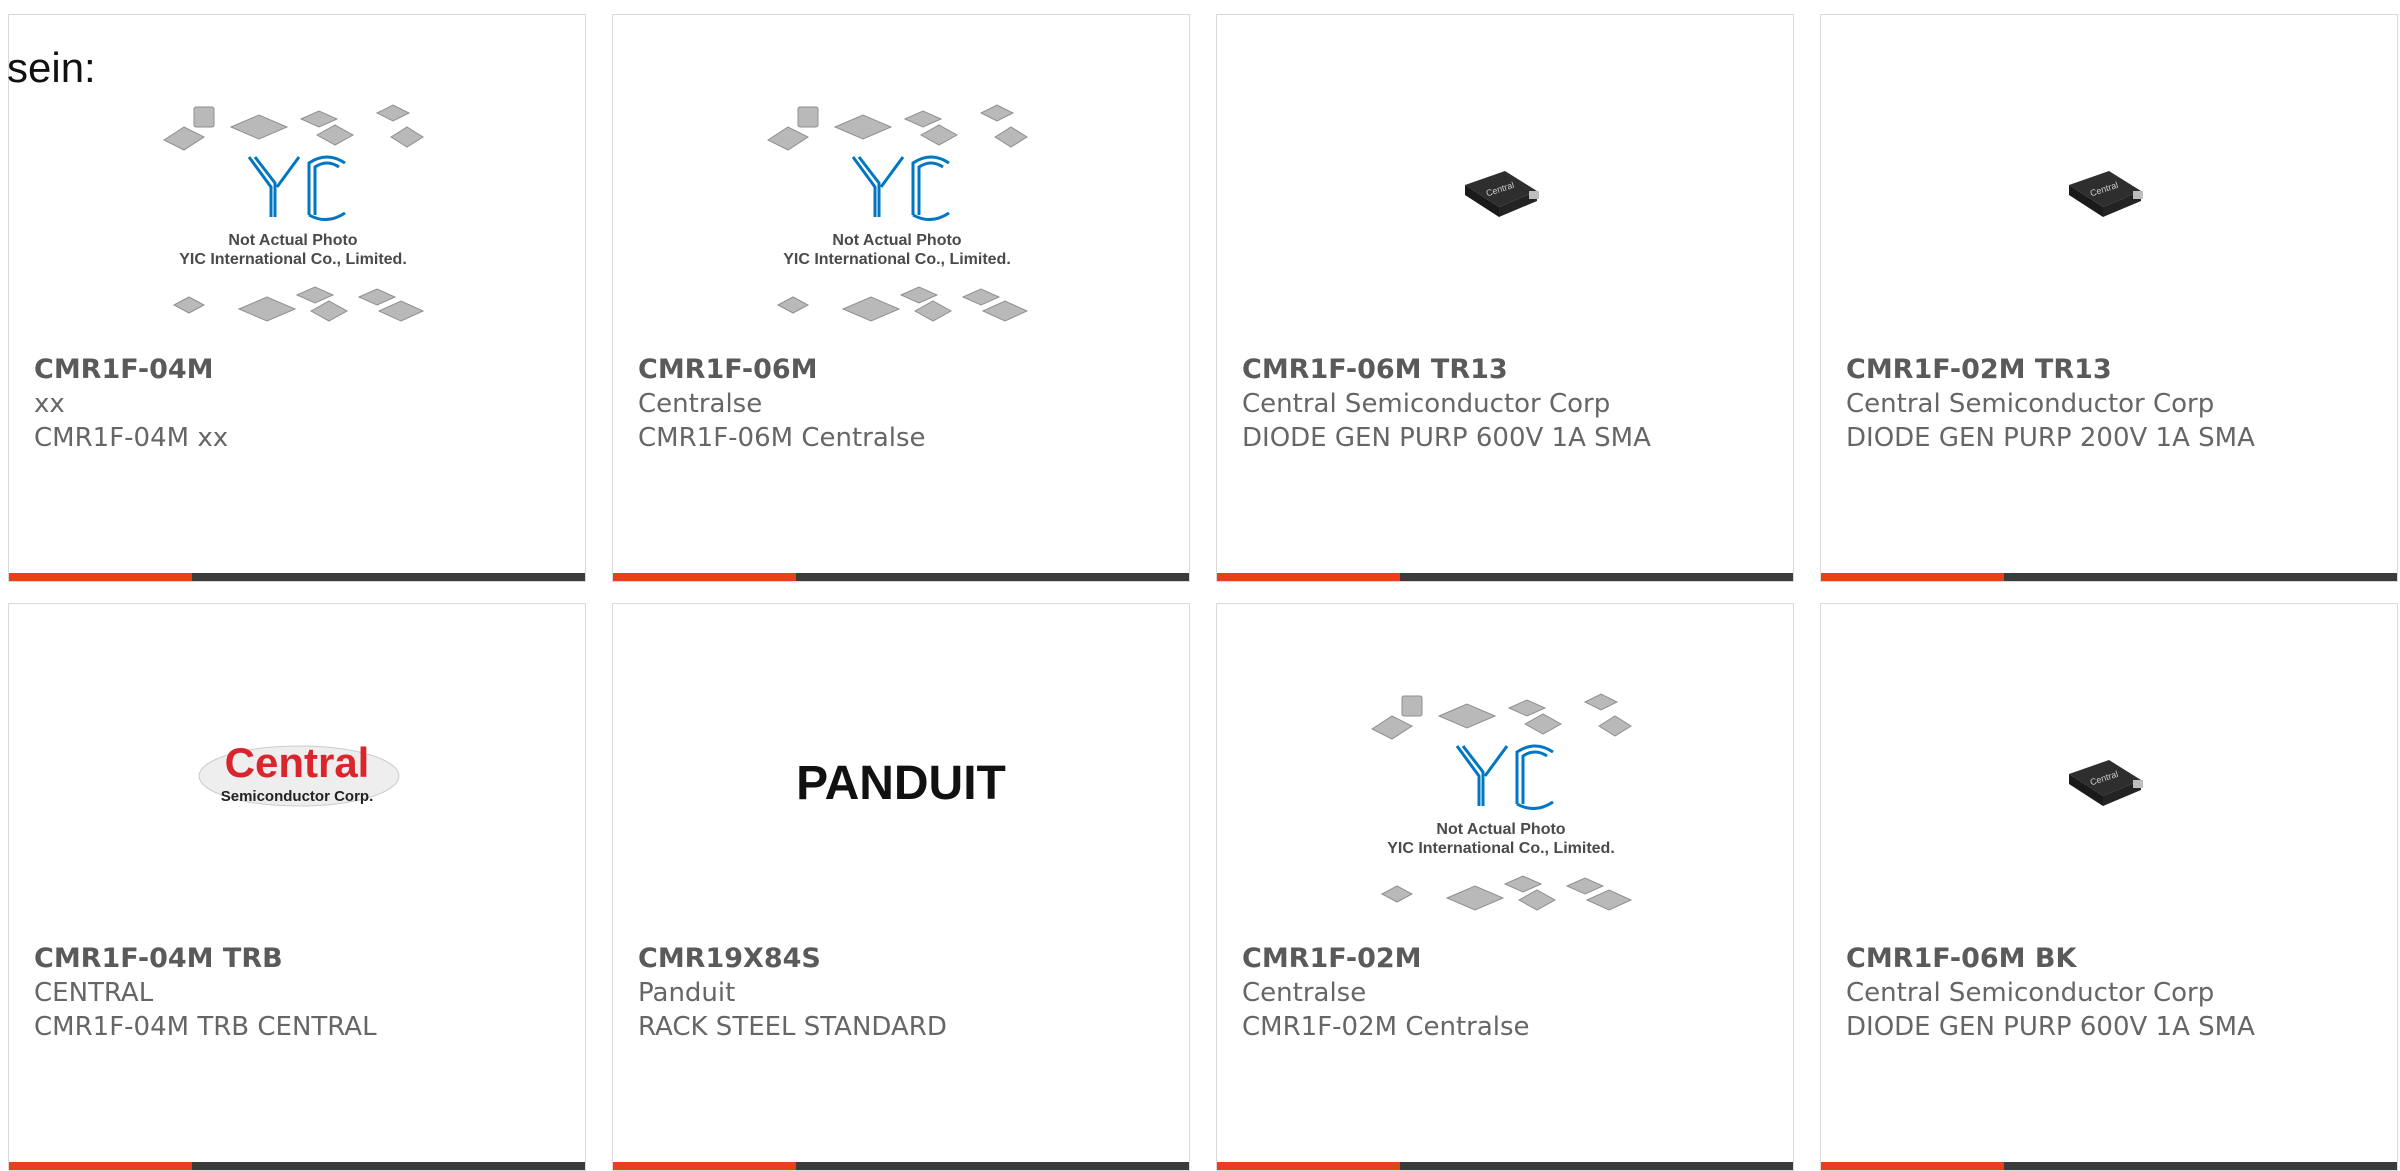 This screenshot has width=2400, height=1171. Describe the element at coordinates (49, 404) in the screenshot. I see `manufacturer: xx` at that location.